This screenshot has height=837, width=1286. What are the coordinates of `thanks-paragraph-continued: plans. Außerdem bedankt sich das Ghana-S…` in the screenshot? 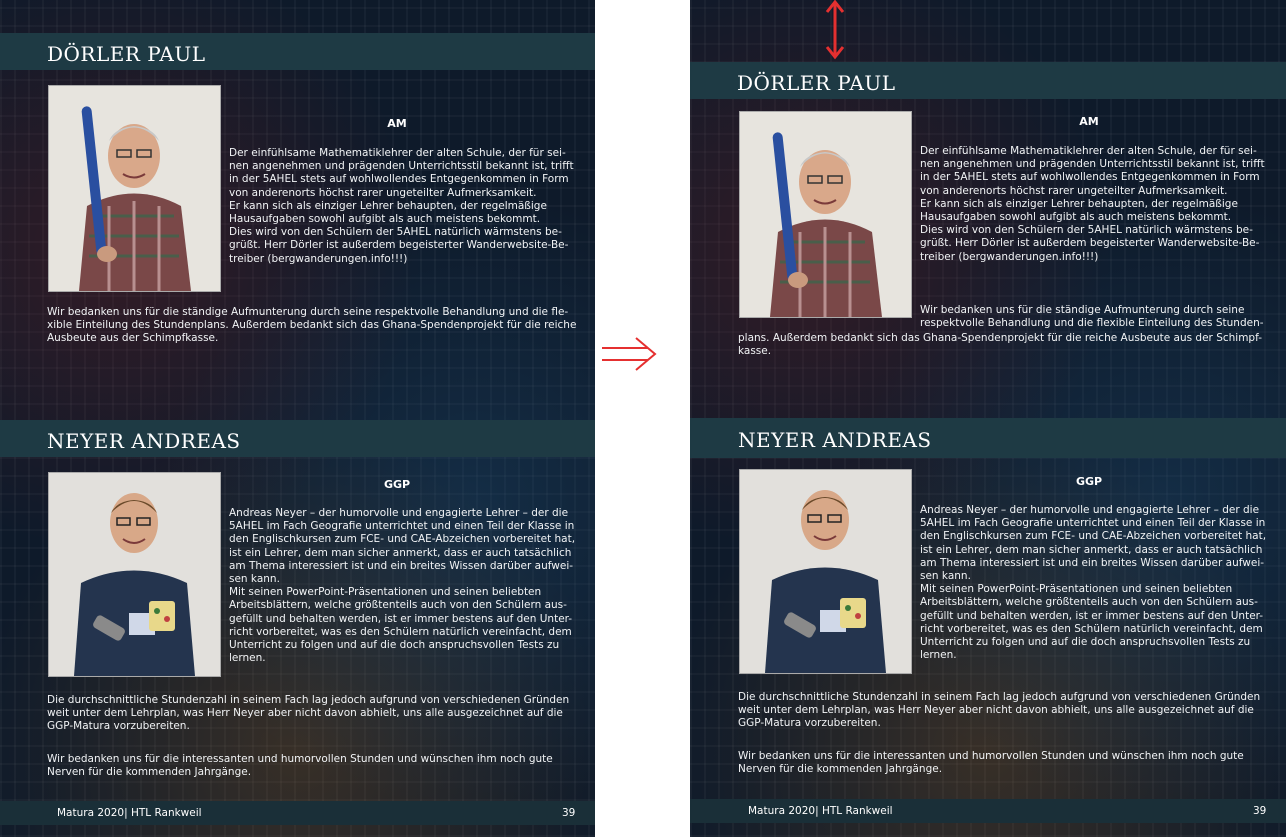 It's located at (1000, 345).